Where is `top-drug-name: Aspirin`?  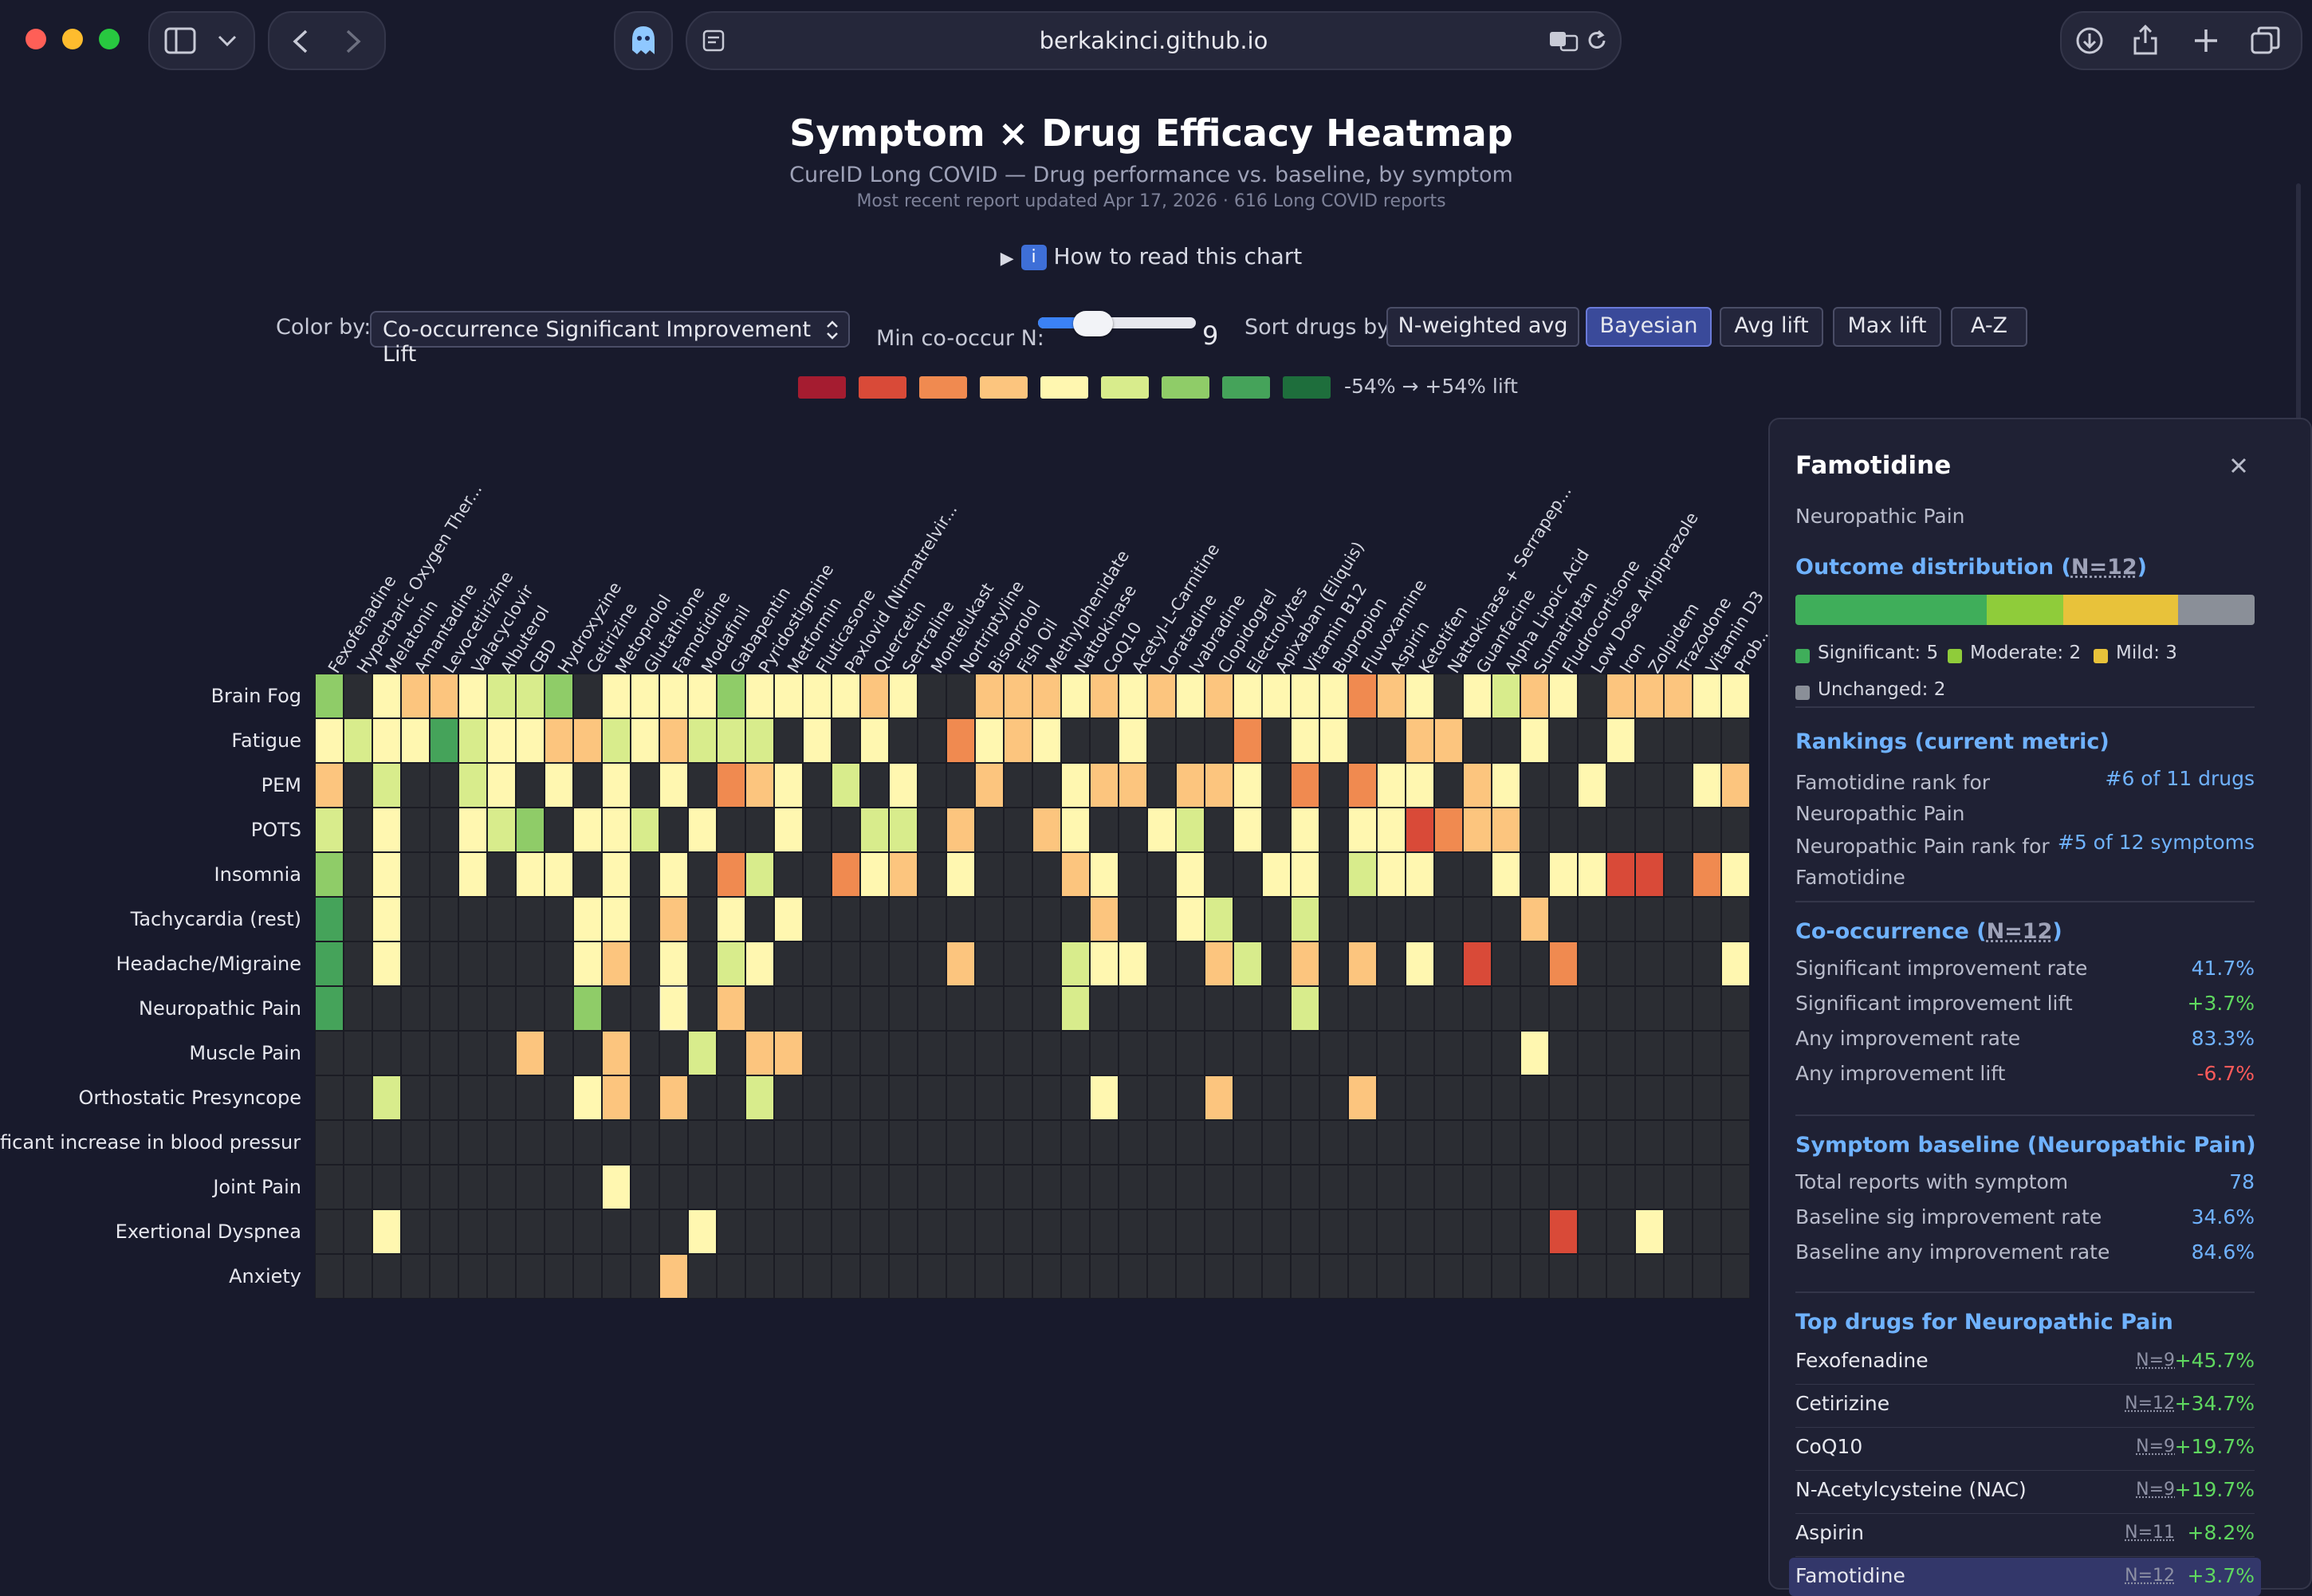
top-drug-name: Aspirin is located at coordinates (1829, 1532).